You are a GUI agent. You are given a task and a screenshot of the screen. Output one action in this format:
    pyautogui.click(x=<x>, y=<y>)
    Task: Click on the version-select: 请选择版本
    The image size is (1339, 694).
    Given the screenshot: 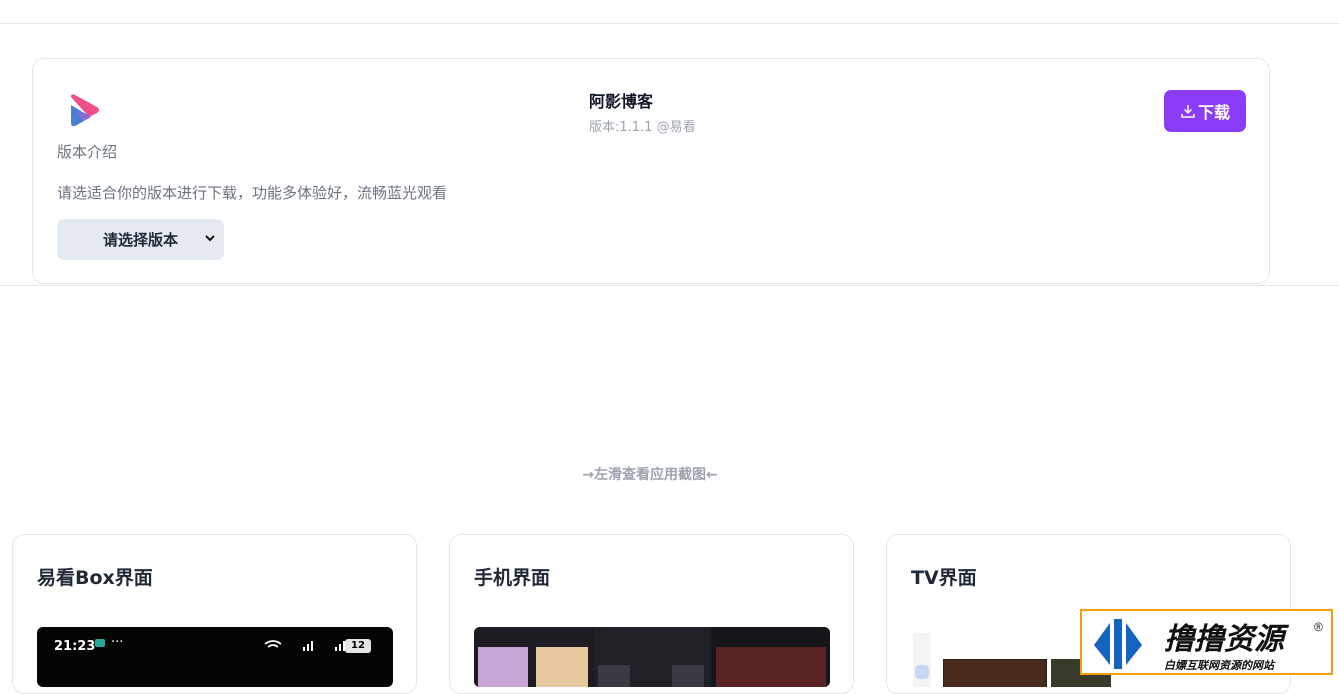 What is the action you would take?
    pyautogui.click(x=140, y=239)
    